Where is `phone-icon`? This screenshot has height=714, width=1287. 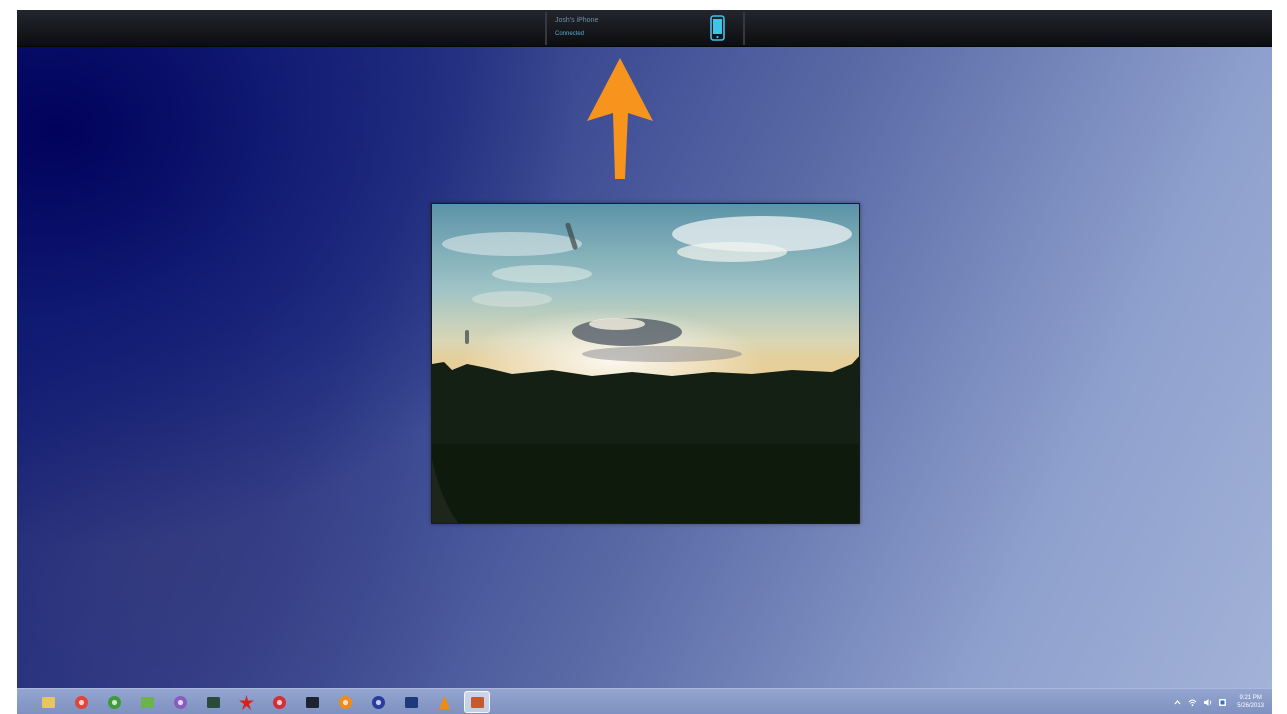 phone-icon is located at coordinates (717, 28).